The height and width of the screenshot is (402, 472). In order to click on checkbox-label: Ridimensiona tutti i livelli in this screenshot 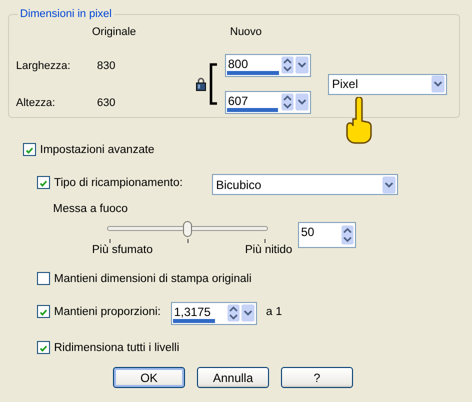, I will do `click(117, 348)`.